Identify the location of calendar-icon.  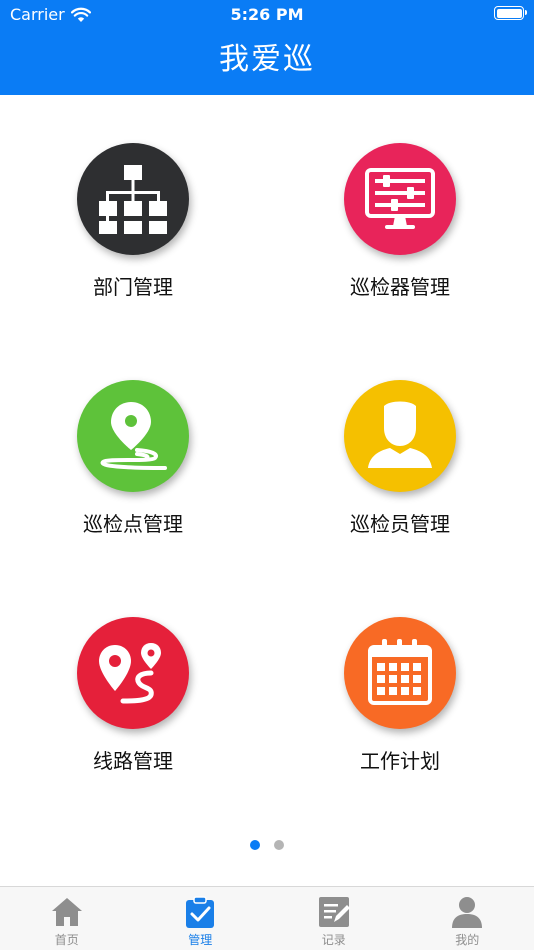
(400, 672).